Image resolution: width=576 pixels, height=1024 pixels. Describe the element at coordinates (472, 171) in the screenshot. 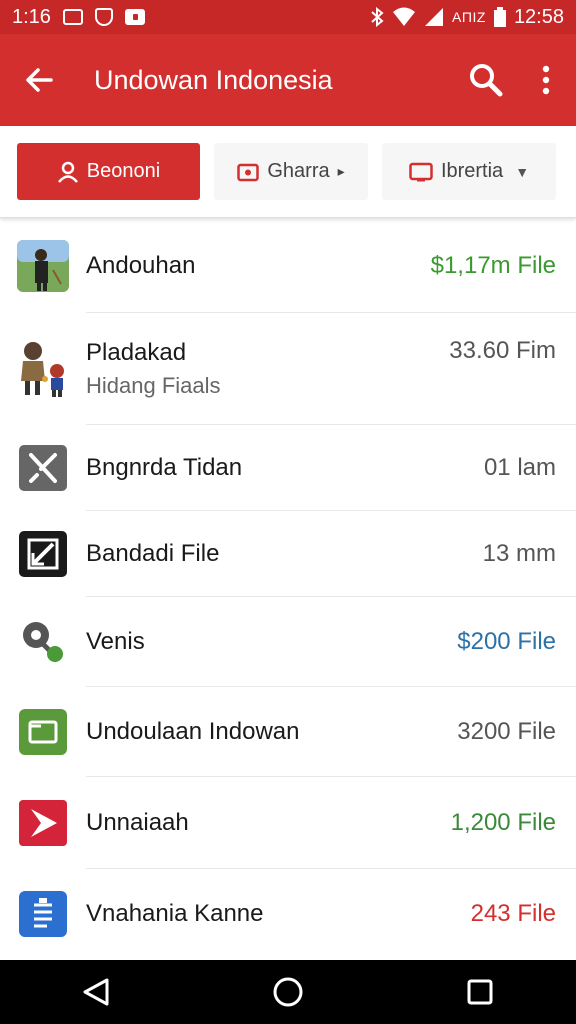

I see `filter-chip-label: Ibrertia` at that location.